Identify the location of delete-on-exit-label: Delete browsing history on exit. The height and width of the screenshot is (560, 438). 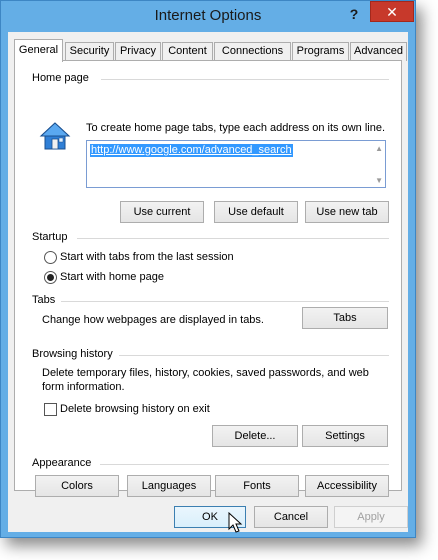
(135, 409).